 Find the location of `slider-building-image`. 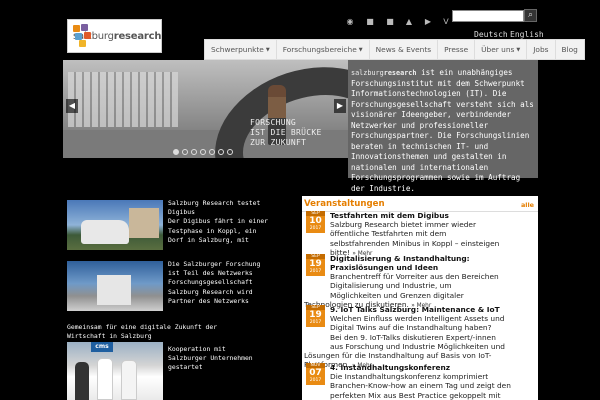

slider-building-image is located at coordinates (123, 99).